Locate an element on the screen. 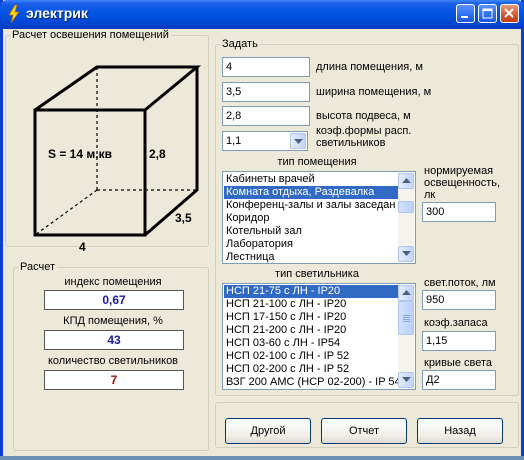 The height and width of the screenshot is (460, 524). room-width-label: ширина помещения, м is located at coordinates (374, 92).